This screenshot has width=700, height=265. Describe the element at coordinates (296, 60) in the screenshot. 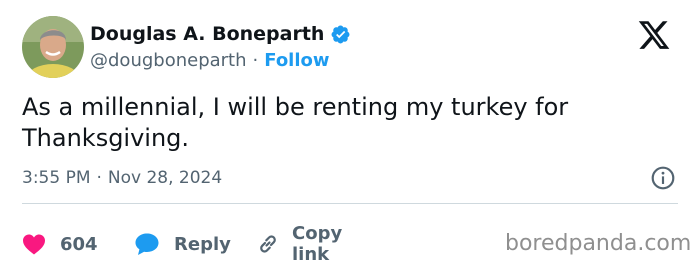

I see `follow-button: Follow` at that location.